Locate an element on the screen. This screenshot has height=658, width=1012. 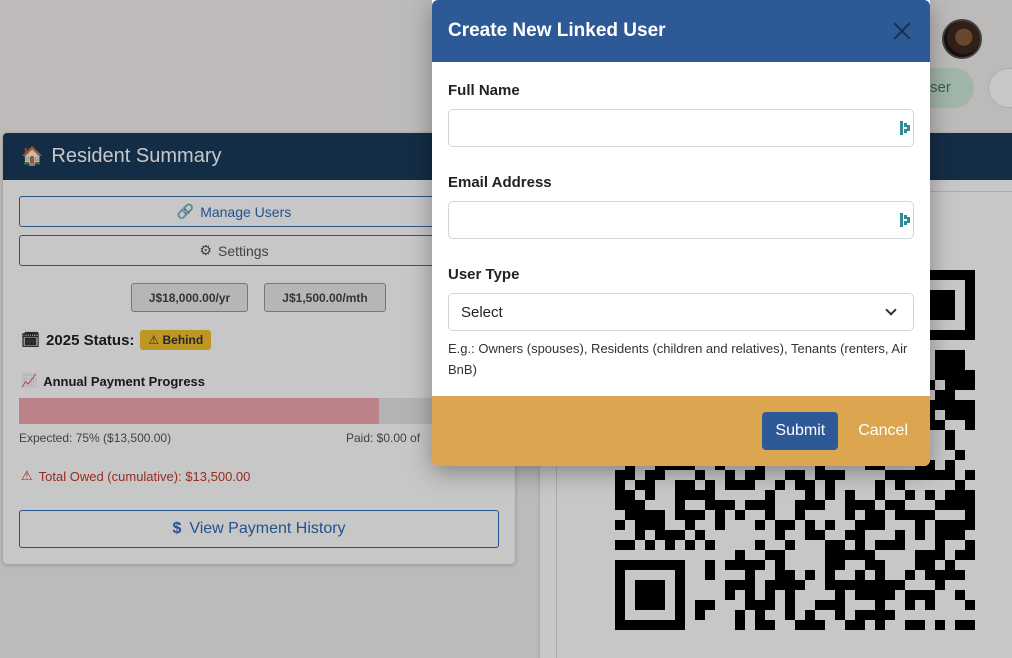
email-wrap is located at coordinates (681, 220).